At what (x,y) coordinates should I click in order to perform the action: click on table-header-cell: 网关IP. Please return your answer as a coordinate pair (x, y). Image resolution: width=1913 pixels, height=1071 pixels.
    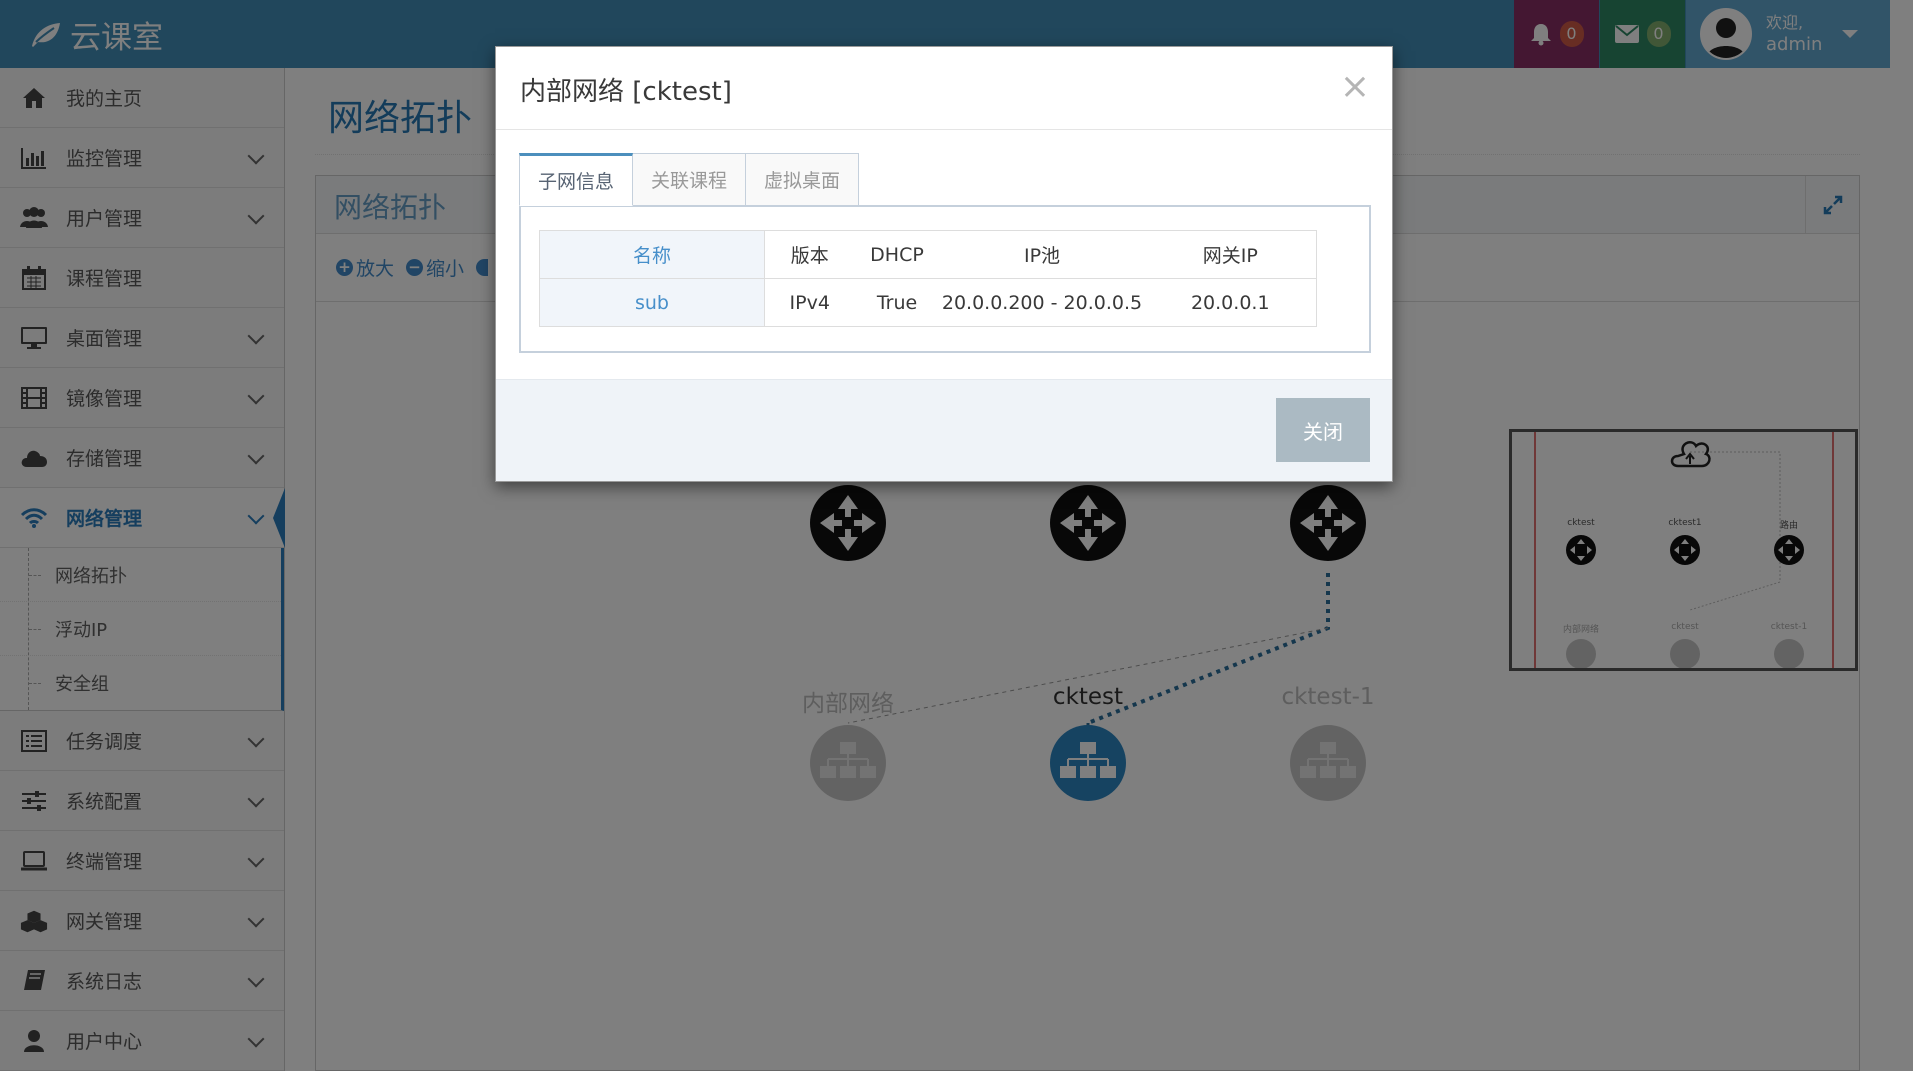
    Looking at the image, I should click on (1230, 254).